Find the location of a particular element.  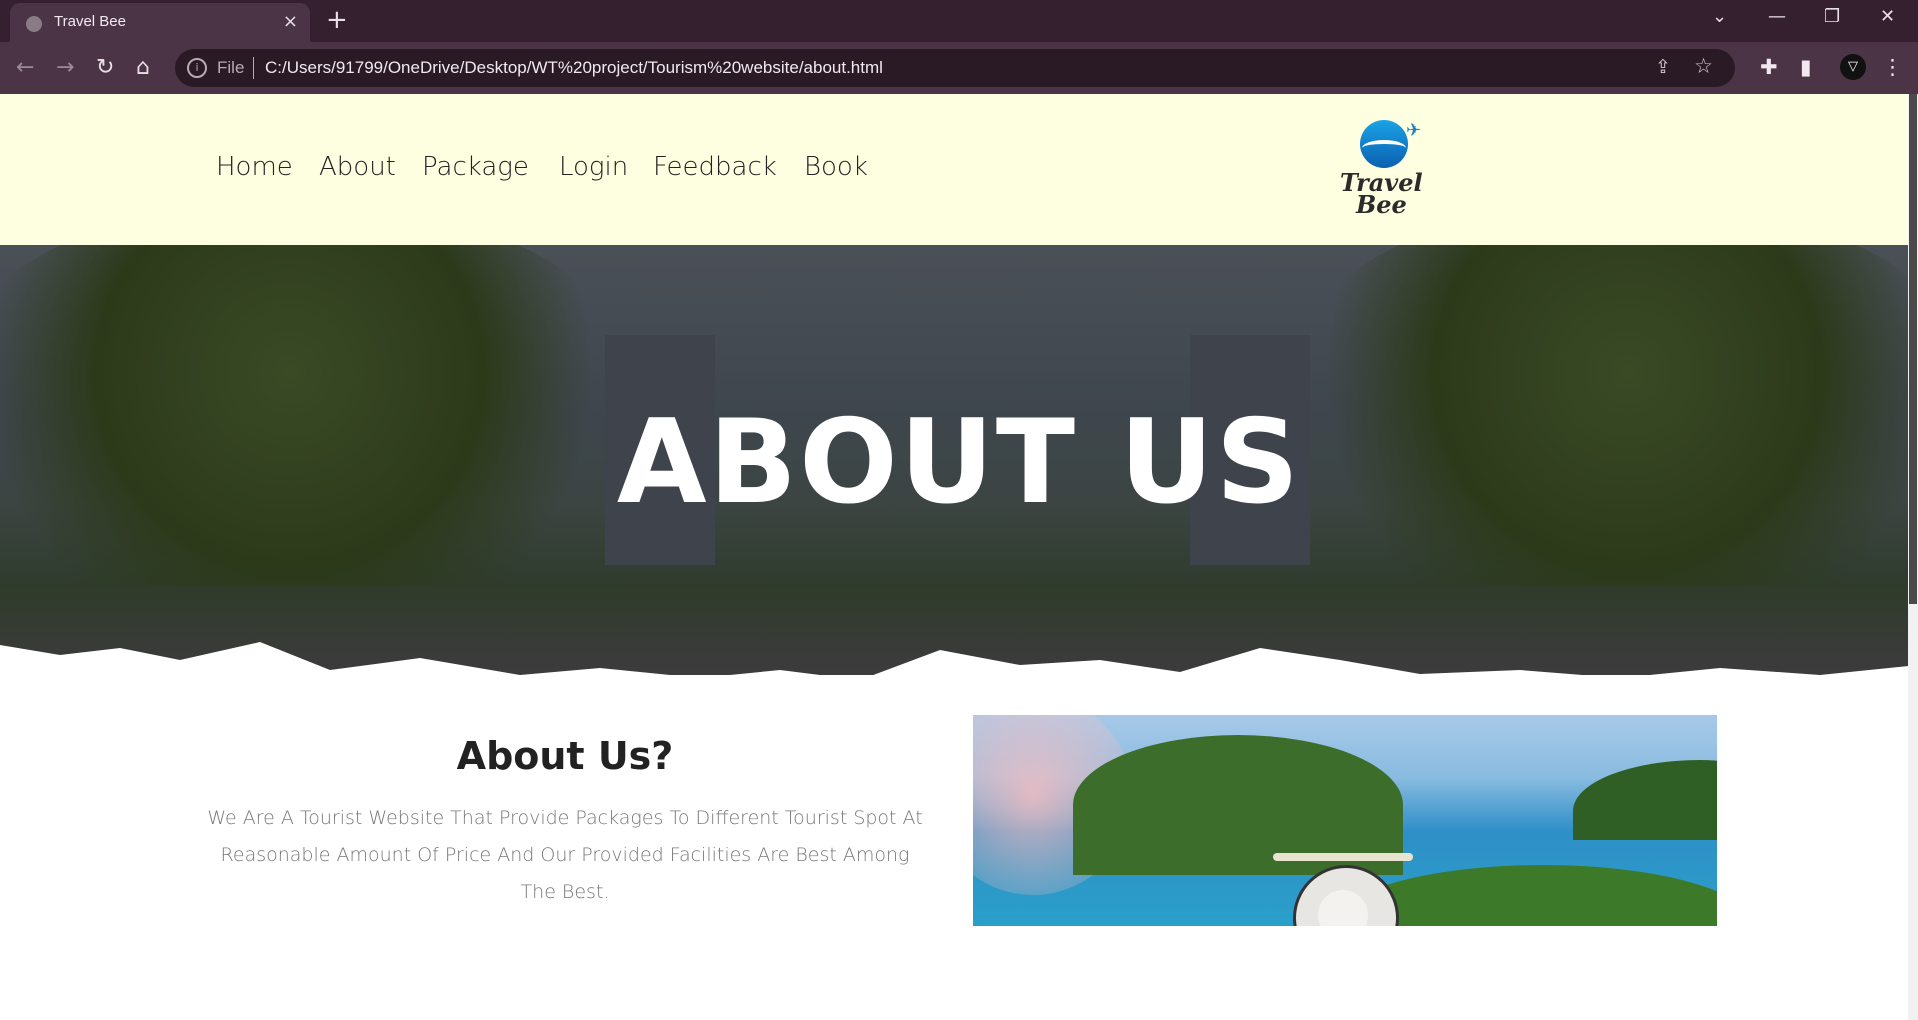

url-separator is located at coordinates (253, 68).